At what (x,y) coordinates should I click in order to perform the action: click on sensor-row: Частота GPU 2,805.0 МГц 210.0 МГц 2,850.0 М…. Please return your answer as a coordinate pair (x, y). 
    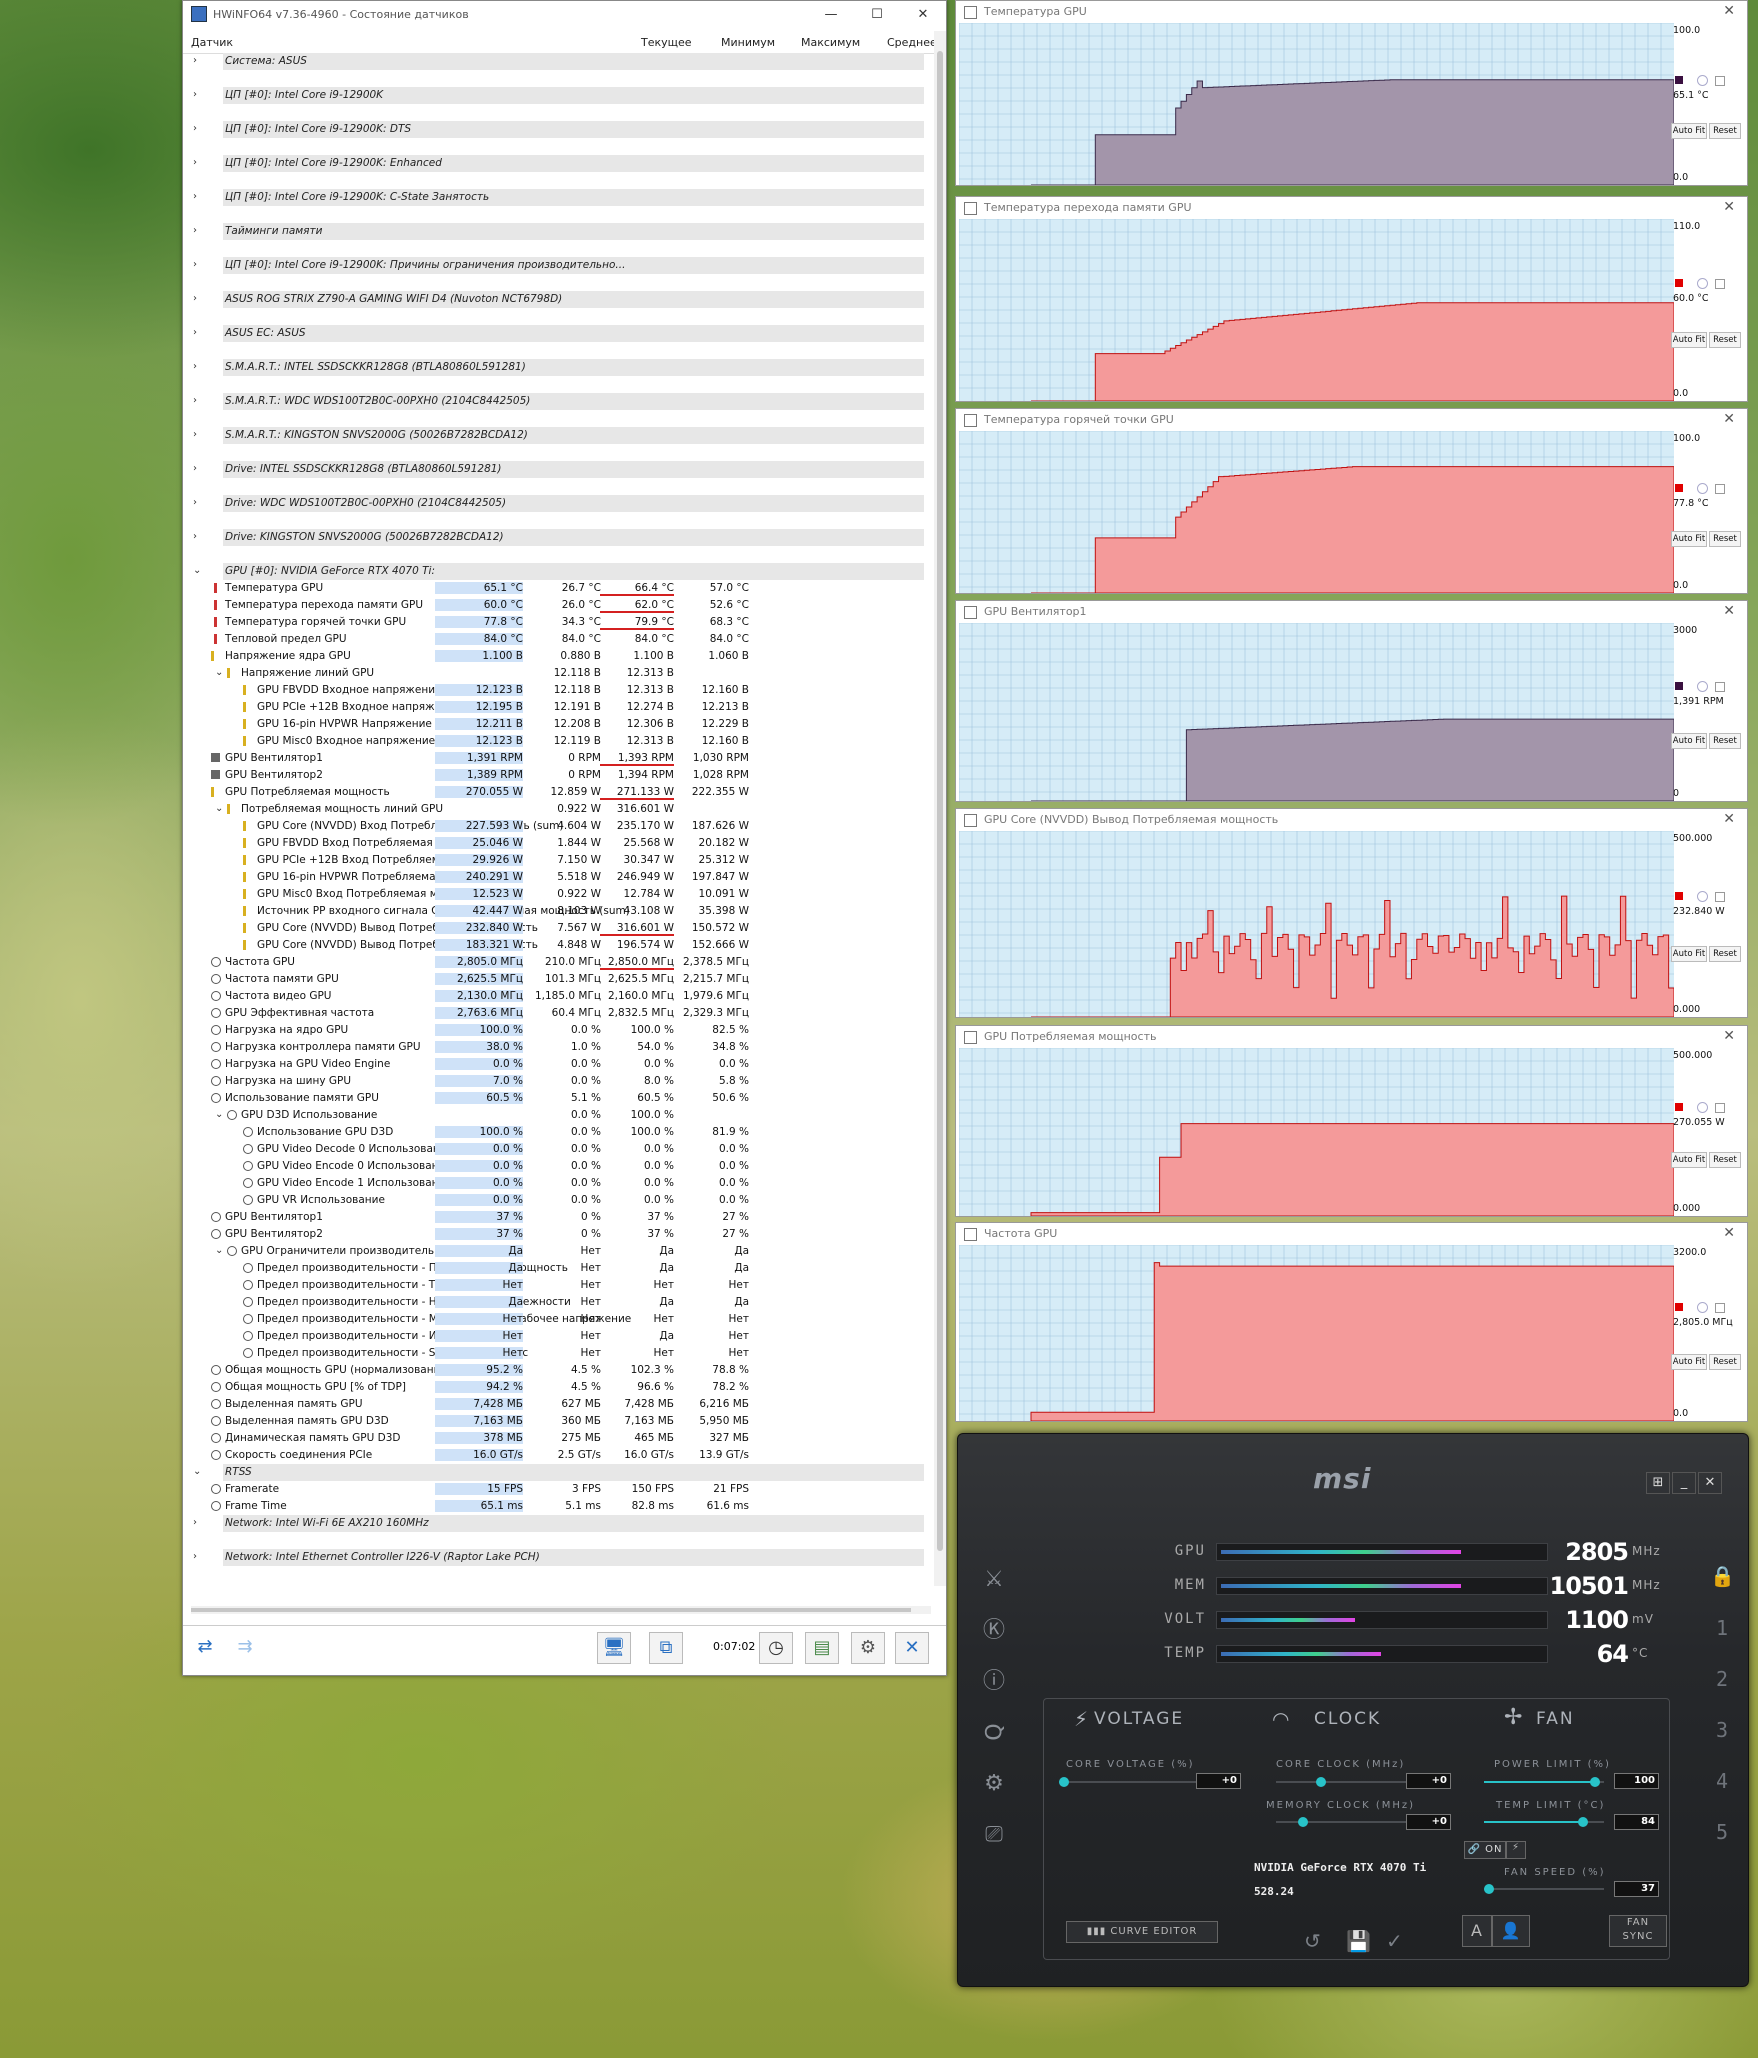
    Looking at the image, I should click on (558, 962).